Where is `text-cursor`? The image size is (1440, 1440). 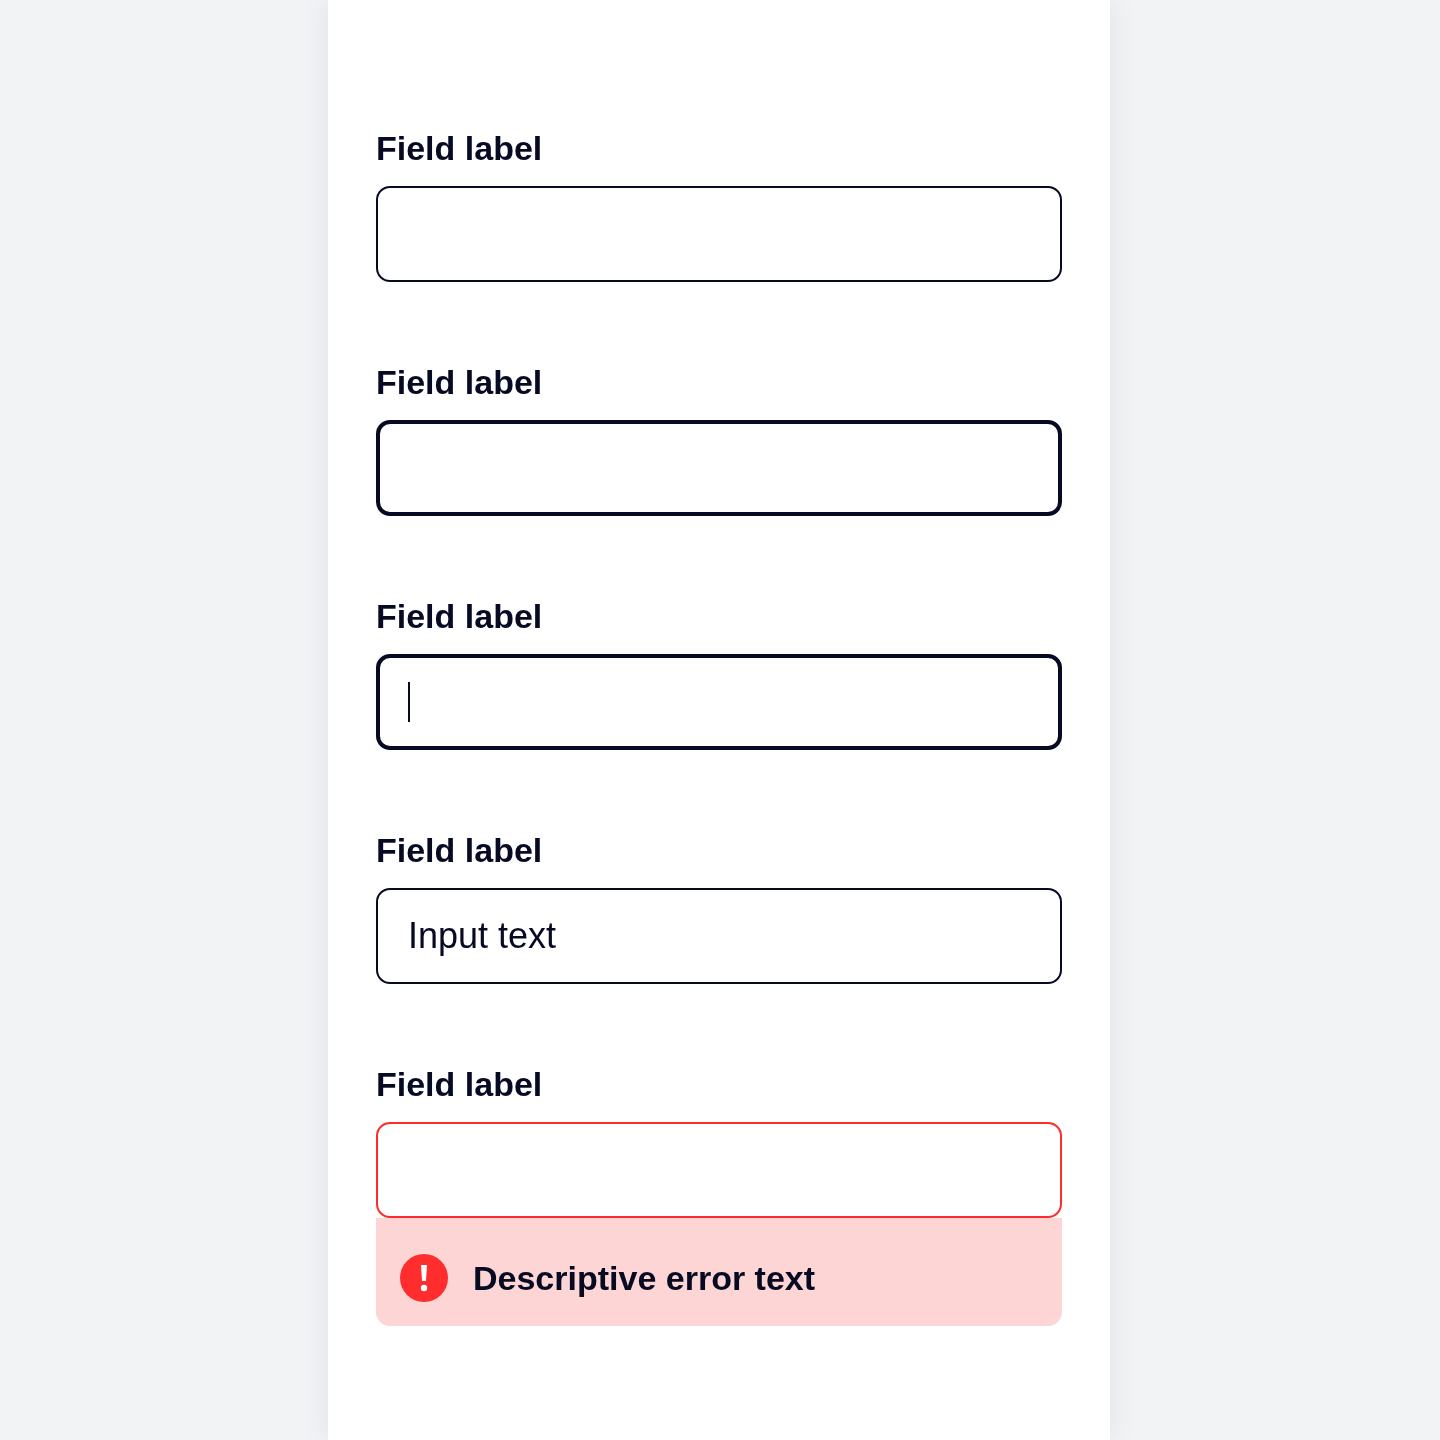 text-cursor is located at coordinates (409, 702).